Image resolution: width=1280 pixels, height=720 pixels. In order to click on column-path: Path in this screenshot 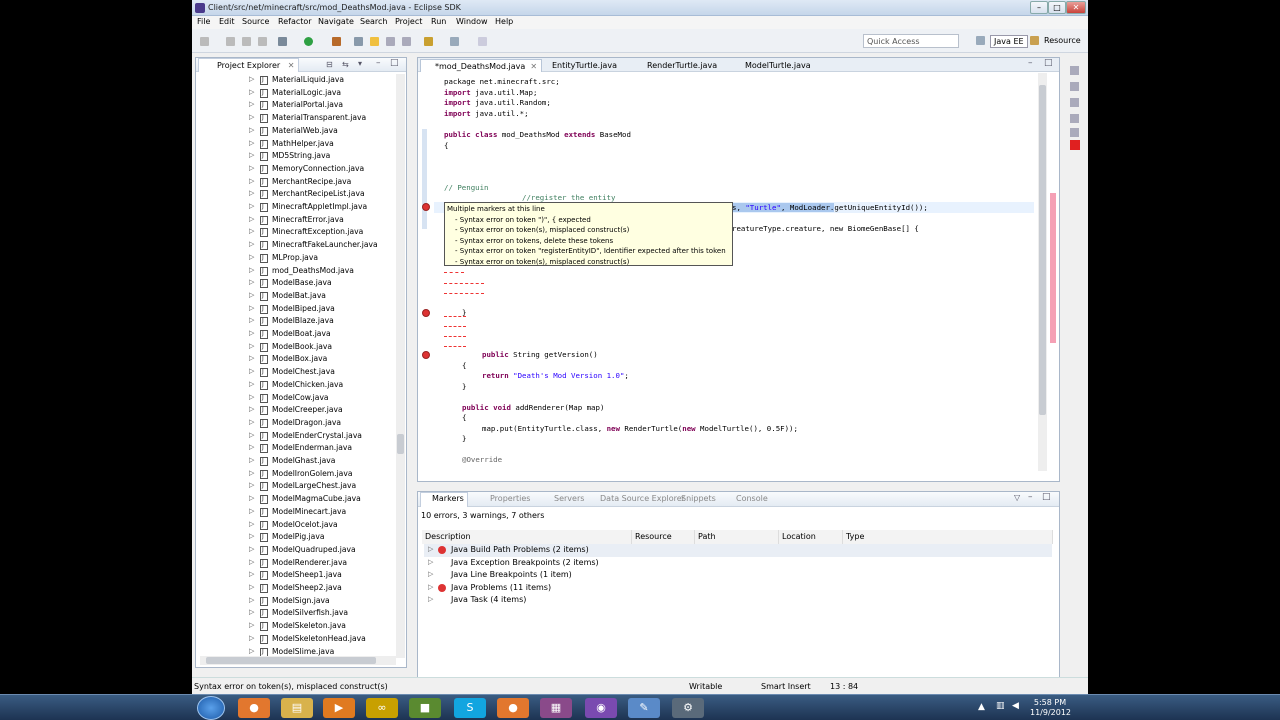, I will do `click(737, 537)`.